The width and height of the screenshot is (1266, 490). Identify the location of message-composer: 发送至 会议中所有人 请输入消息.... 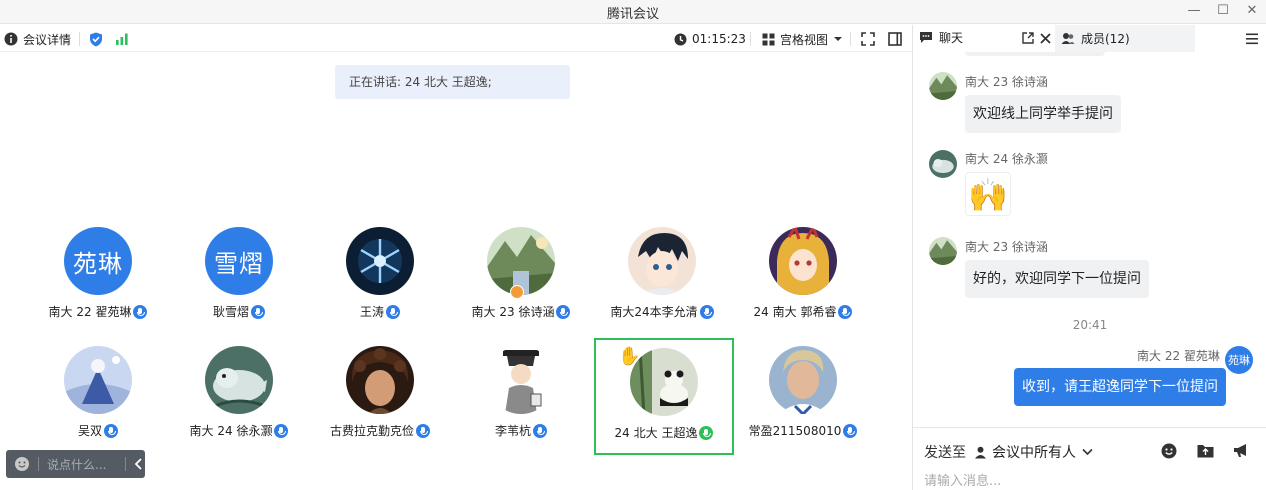
(1089, 458).